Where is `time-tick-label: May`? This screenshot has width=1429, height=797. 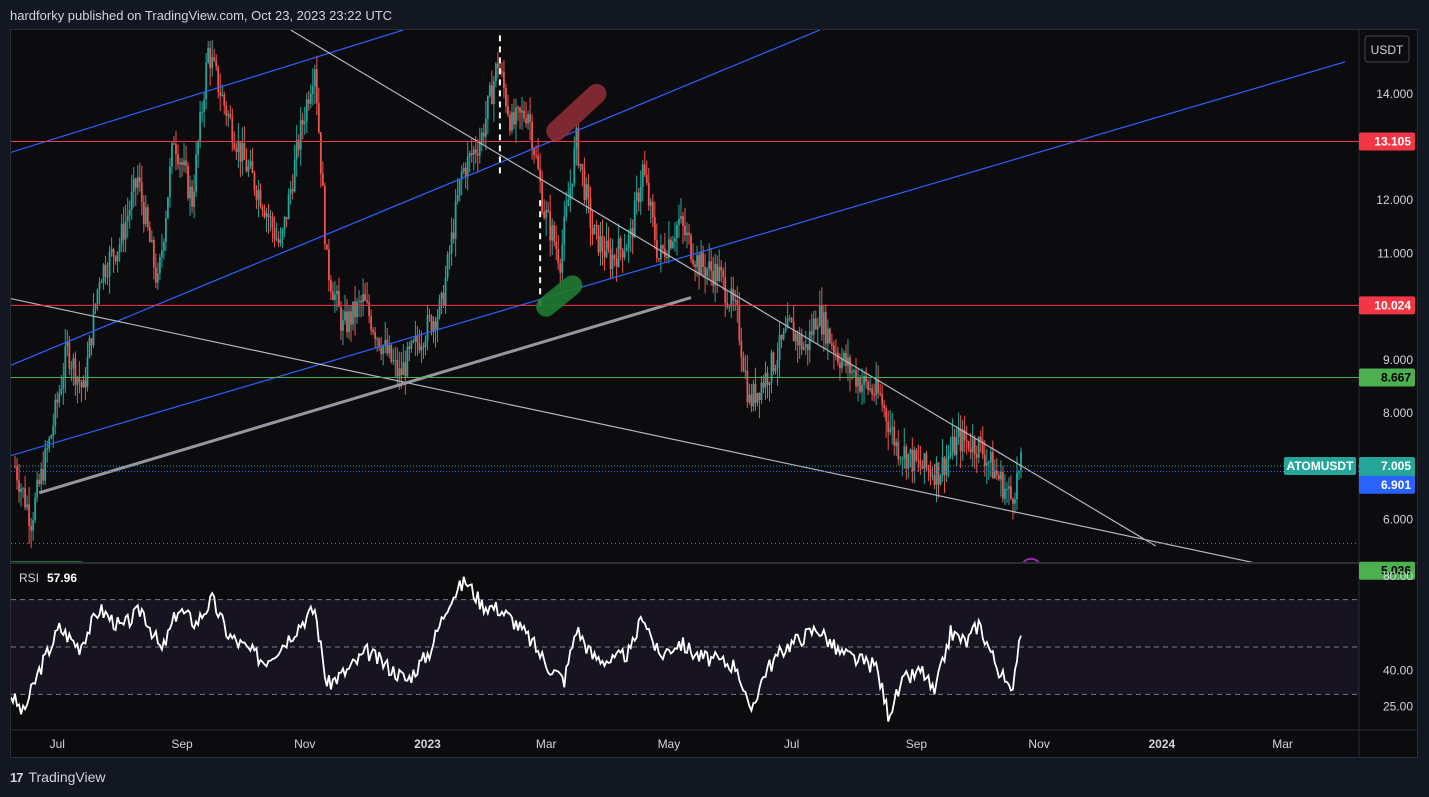 time-tick-label: May is located at coordinates (669, 744).